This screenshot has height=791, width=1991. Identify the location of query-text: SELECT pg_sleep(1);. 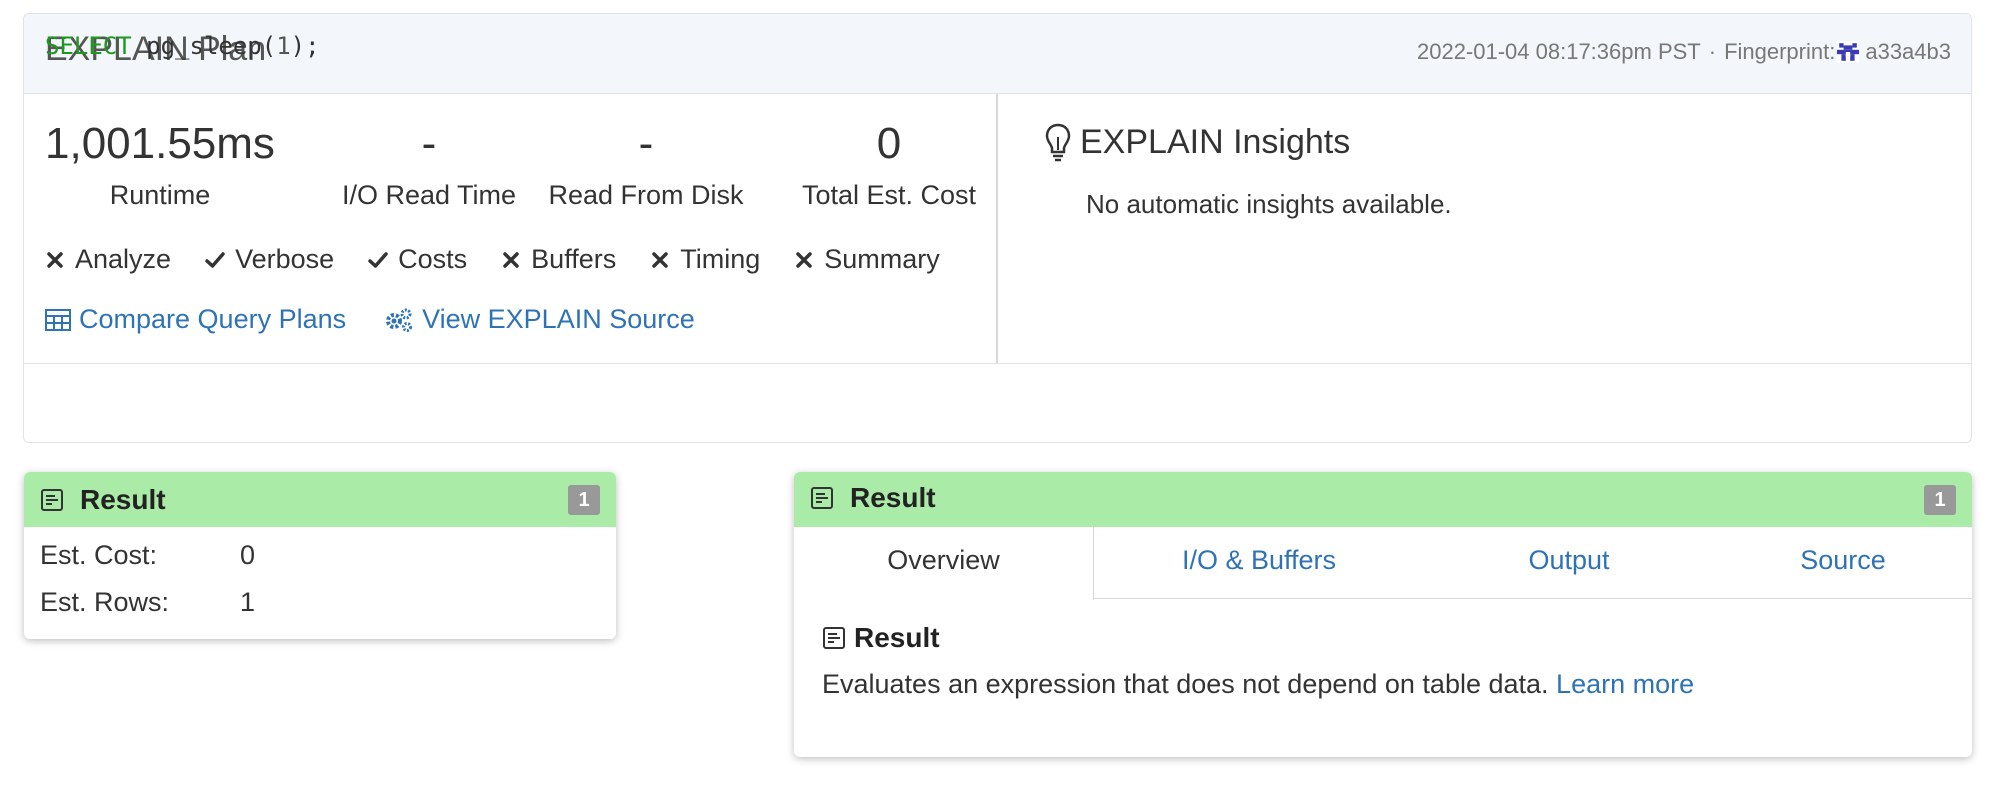
(182, 46).